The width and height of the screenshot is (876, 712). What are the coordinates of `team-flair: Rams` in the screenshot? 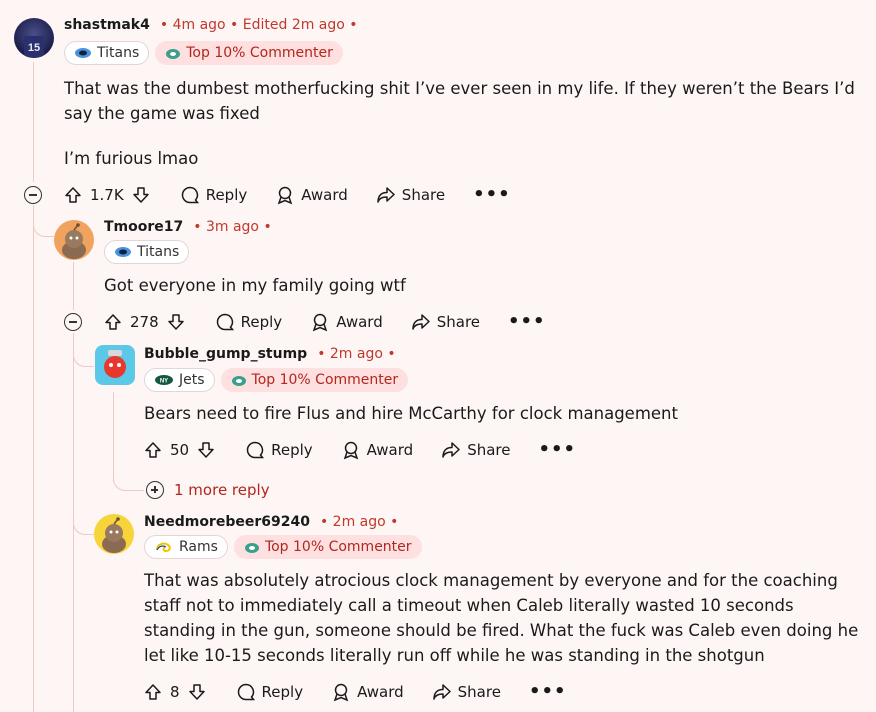 It's located at (186, 547).